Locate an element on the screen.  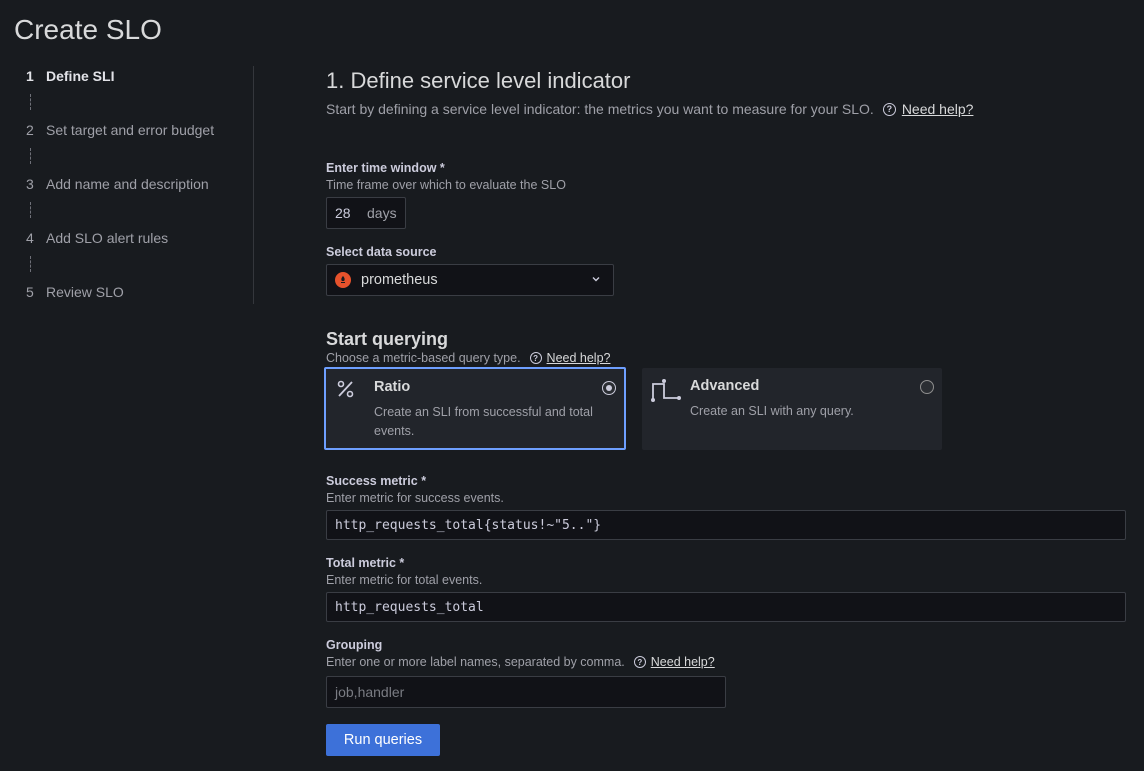
data-source-label: Select data source is located at coordinates (381, 252).